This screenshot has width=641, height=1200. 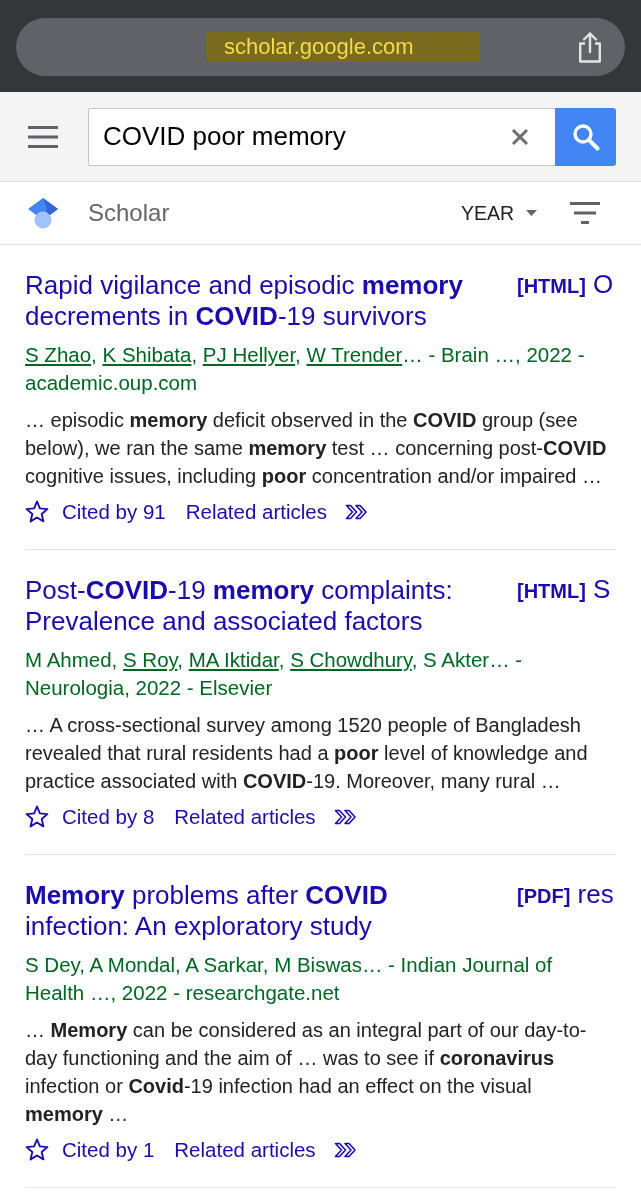 I want to click on author-link: PJ Hellyer, so click(x=249, y=354).